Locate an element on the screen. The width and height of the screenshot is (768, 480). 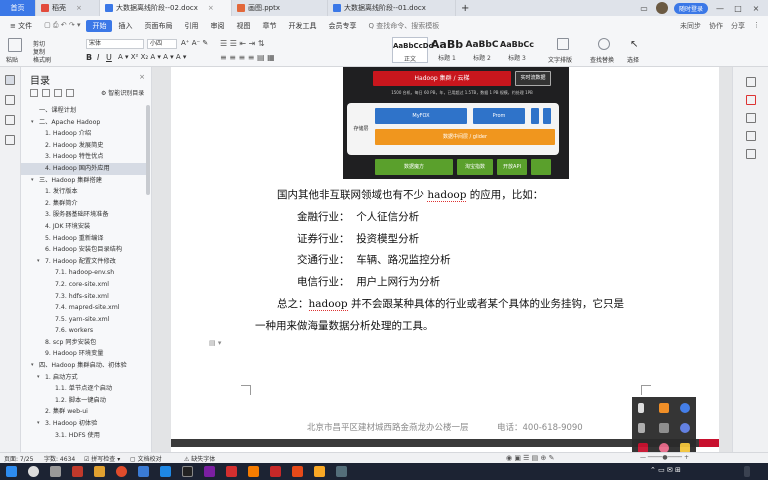
login-button: 随时登录 is located at coordinates (690, 8).